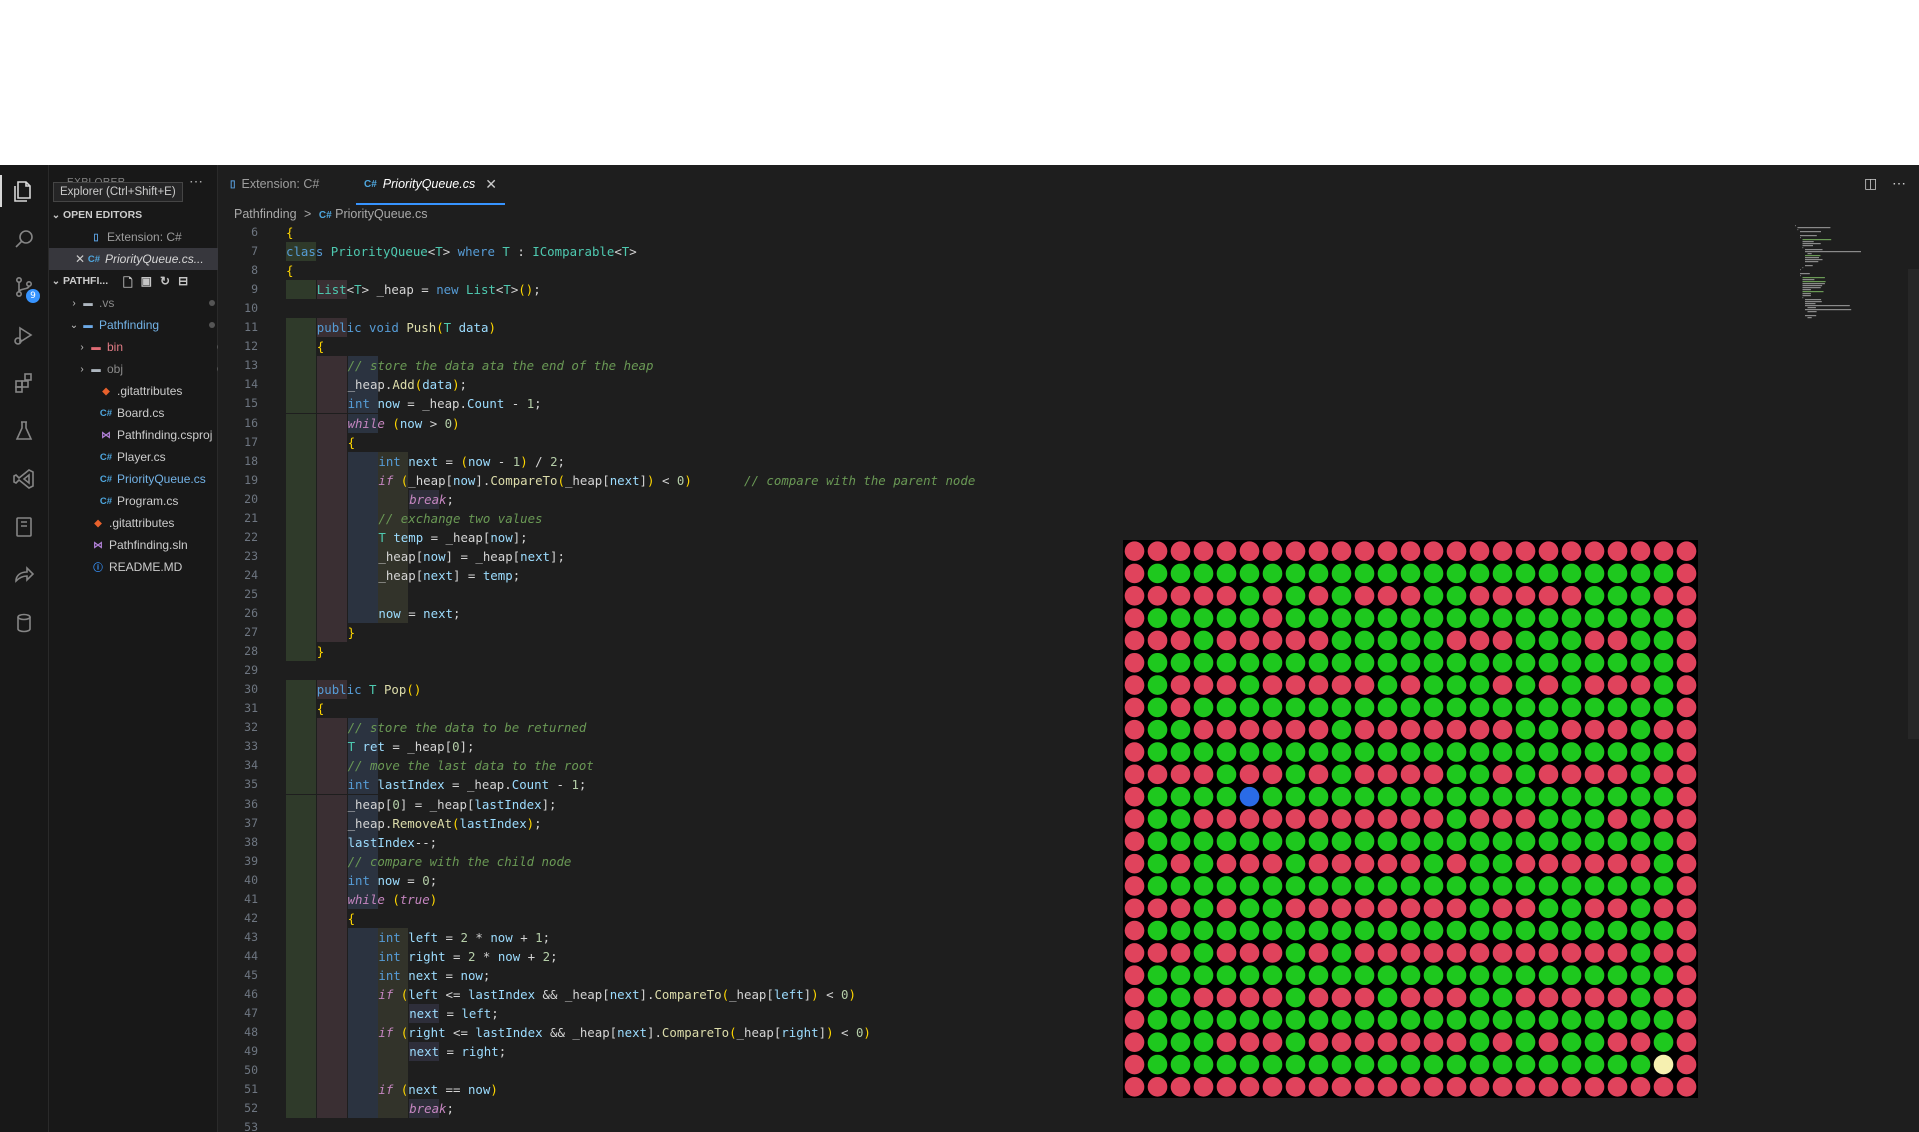  I want to click on code-line: 44 int right = 2 * now + 2;, so click(668, 956).